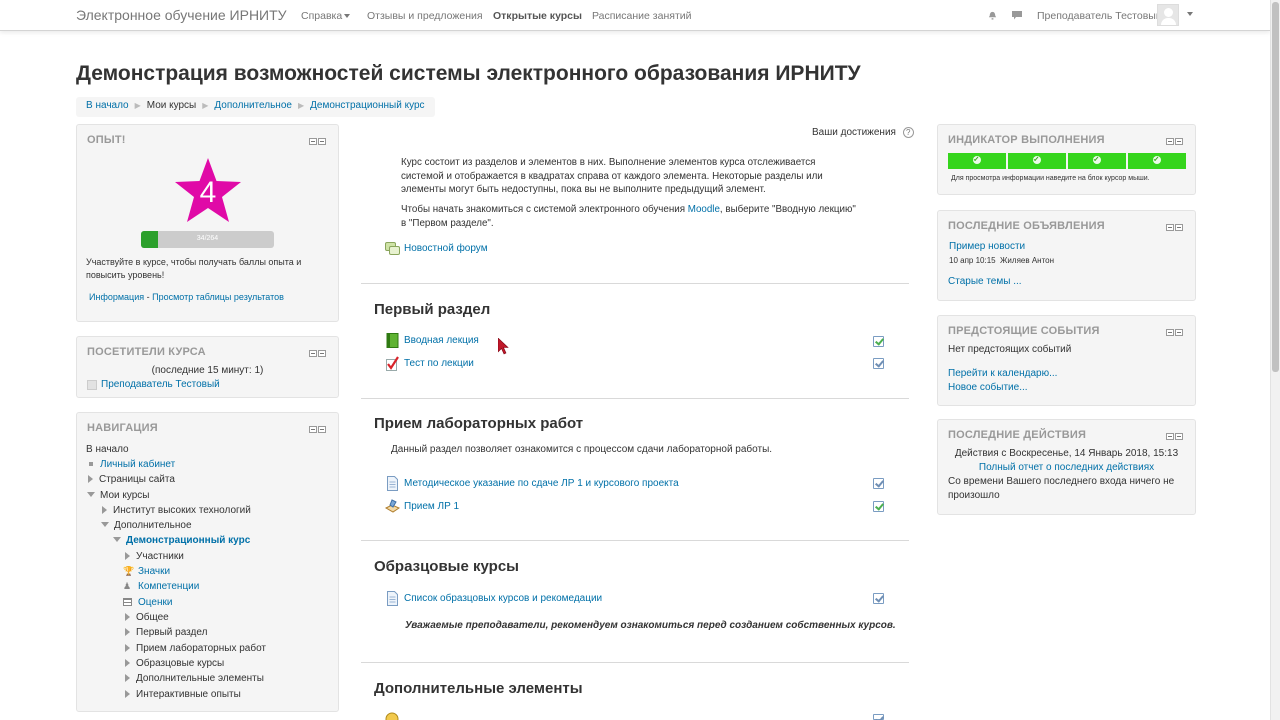 This screenshot has width=1280, height=720. I want to click on nav-schedule-link: Расписание занятий, so click(641, 16).